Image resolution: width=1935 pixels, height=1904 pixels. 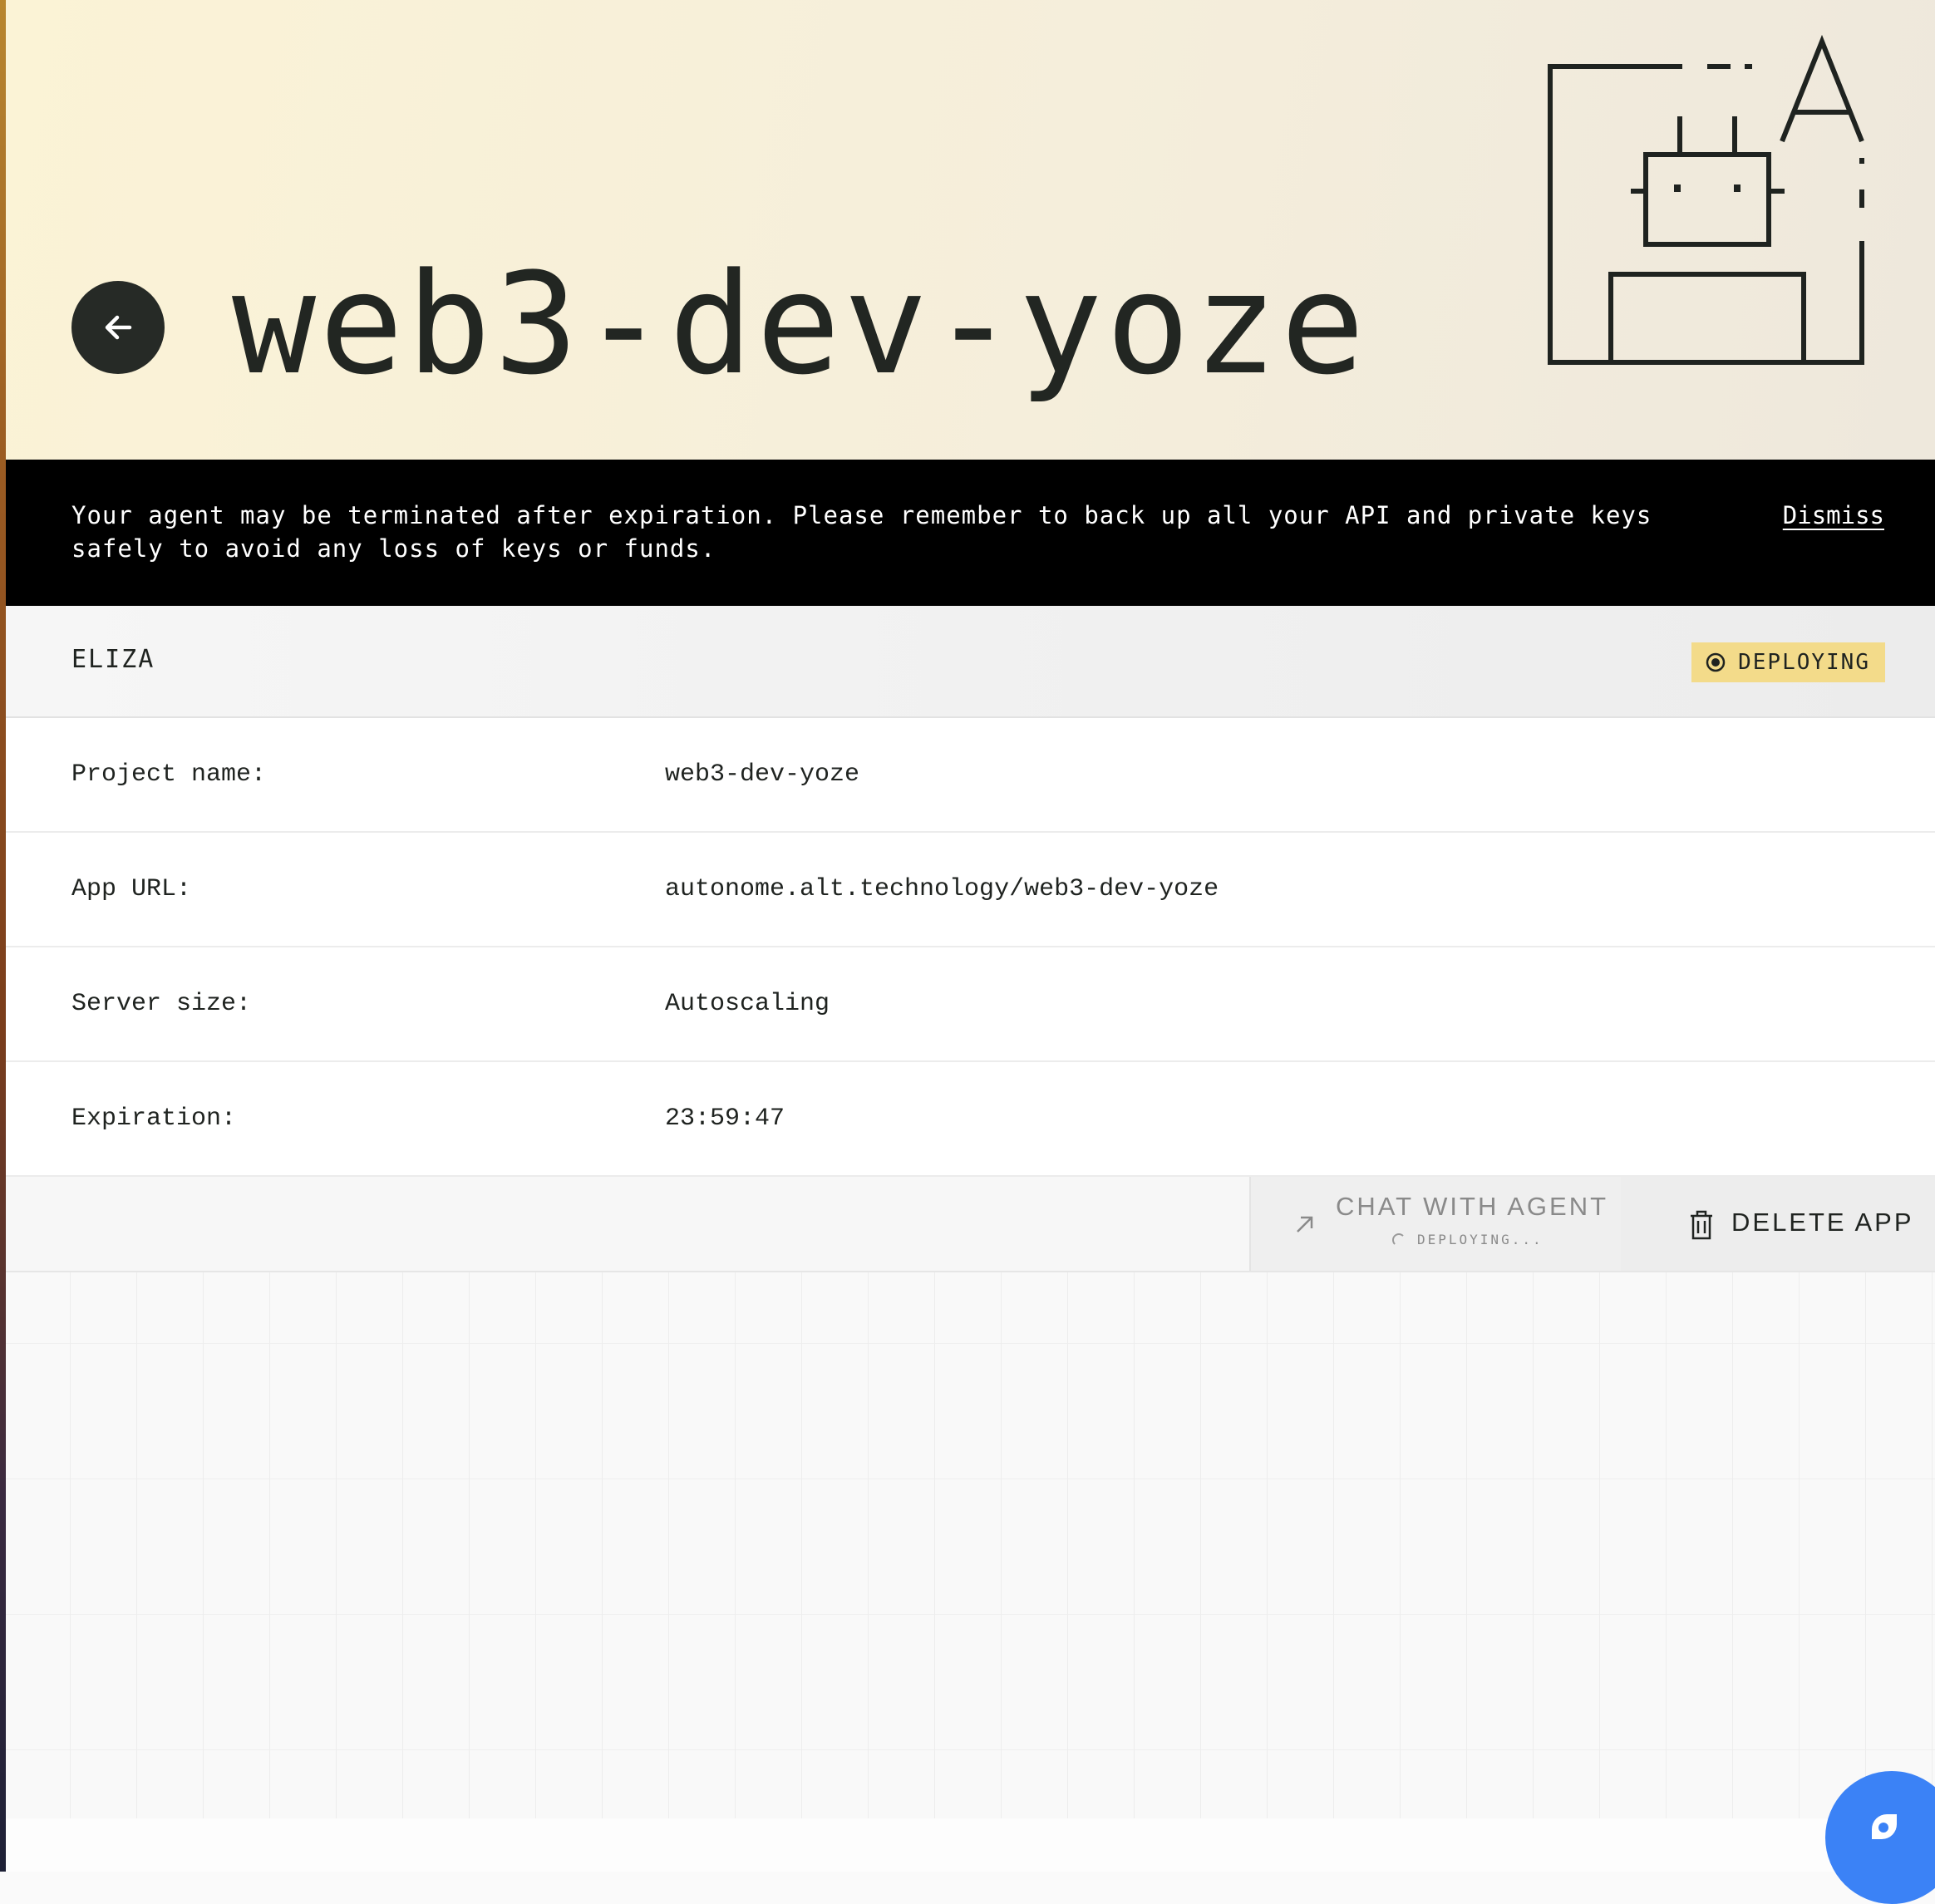 I want to click on status-badge: DEPLOYING, so click(x=1788, y=662).